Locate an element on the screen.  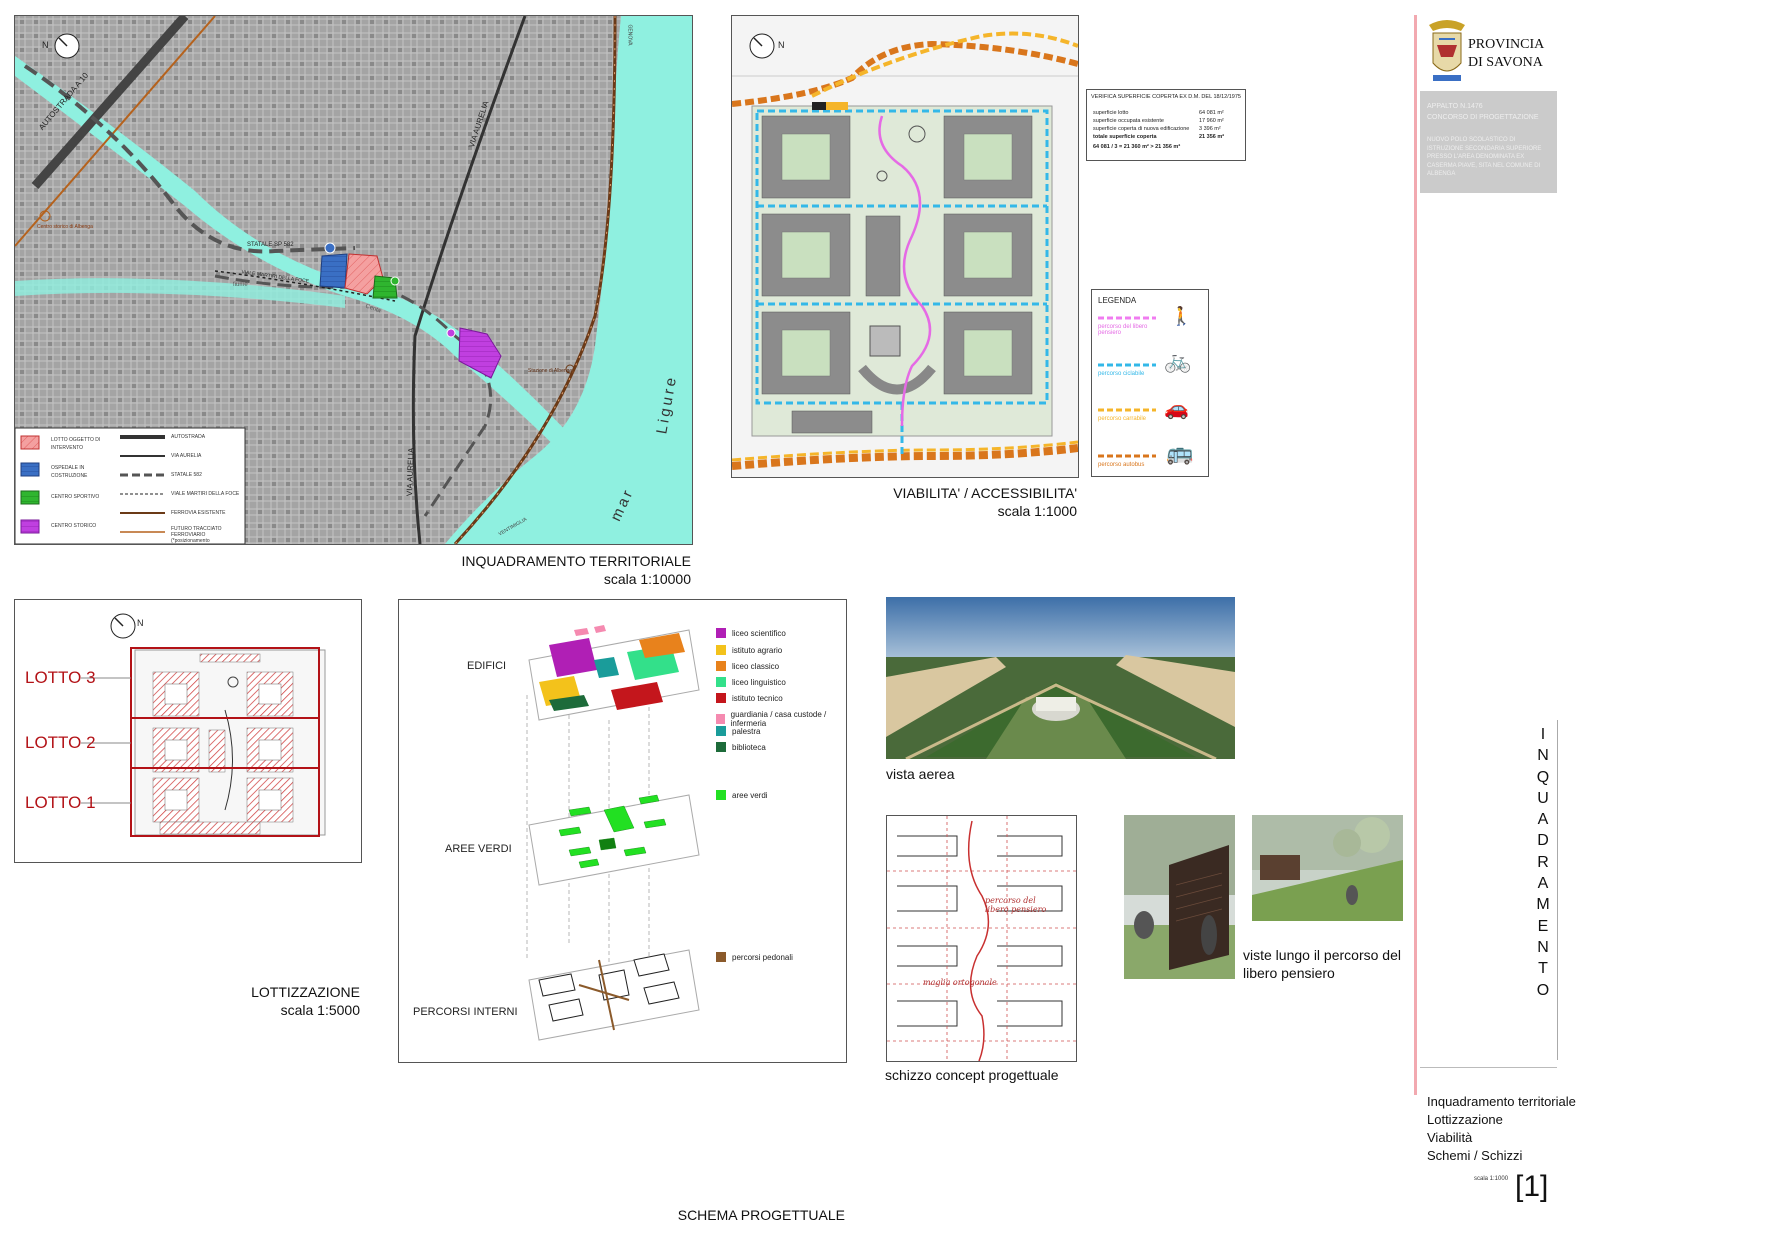
legend-item-3: percorso autobus is located at coordinates (1121, 465).